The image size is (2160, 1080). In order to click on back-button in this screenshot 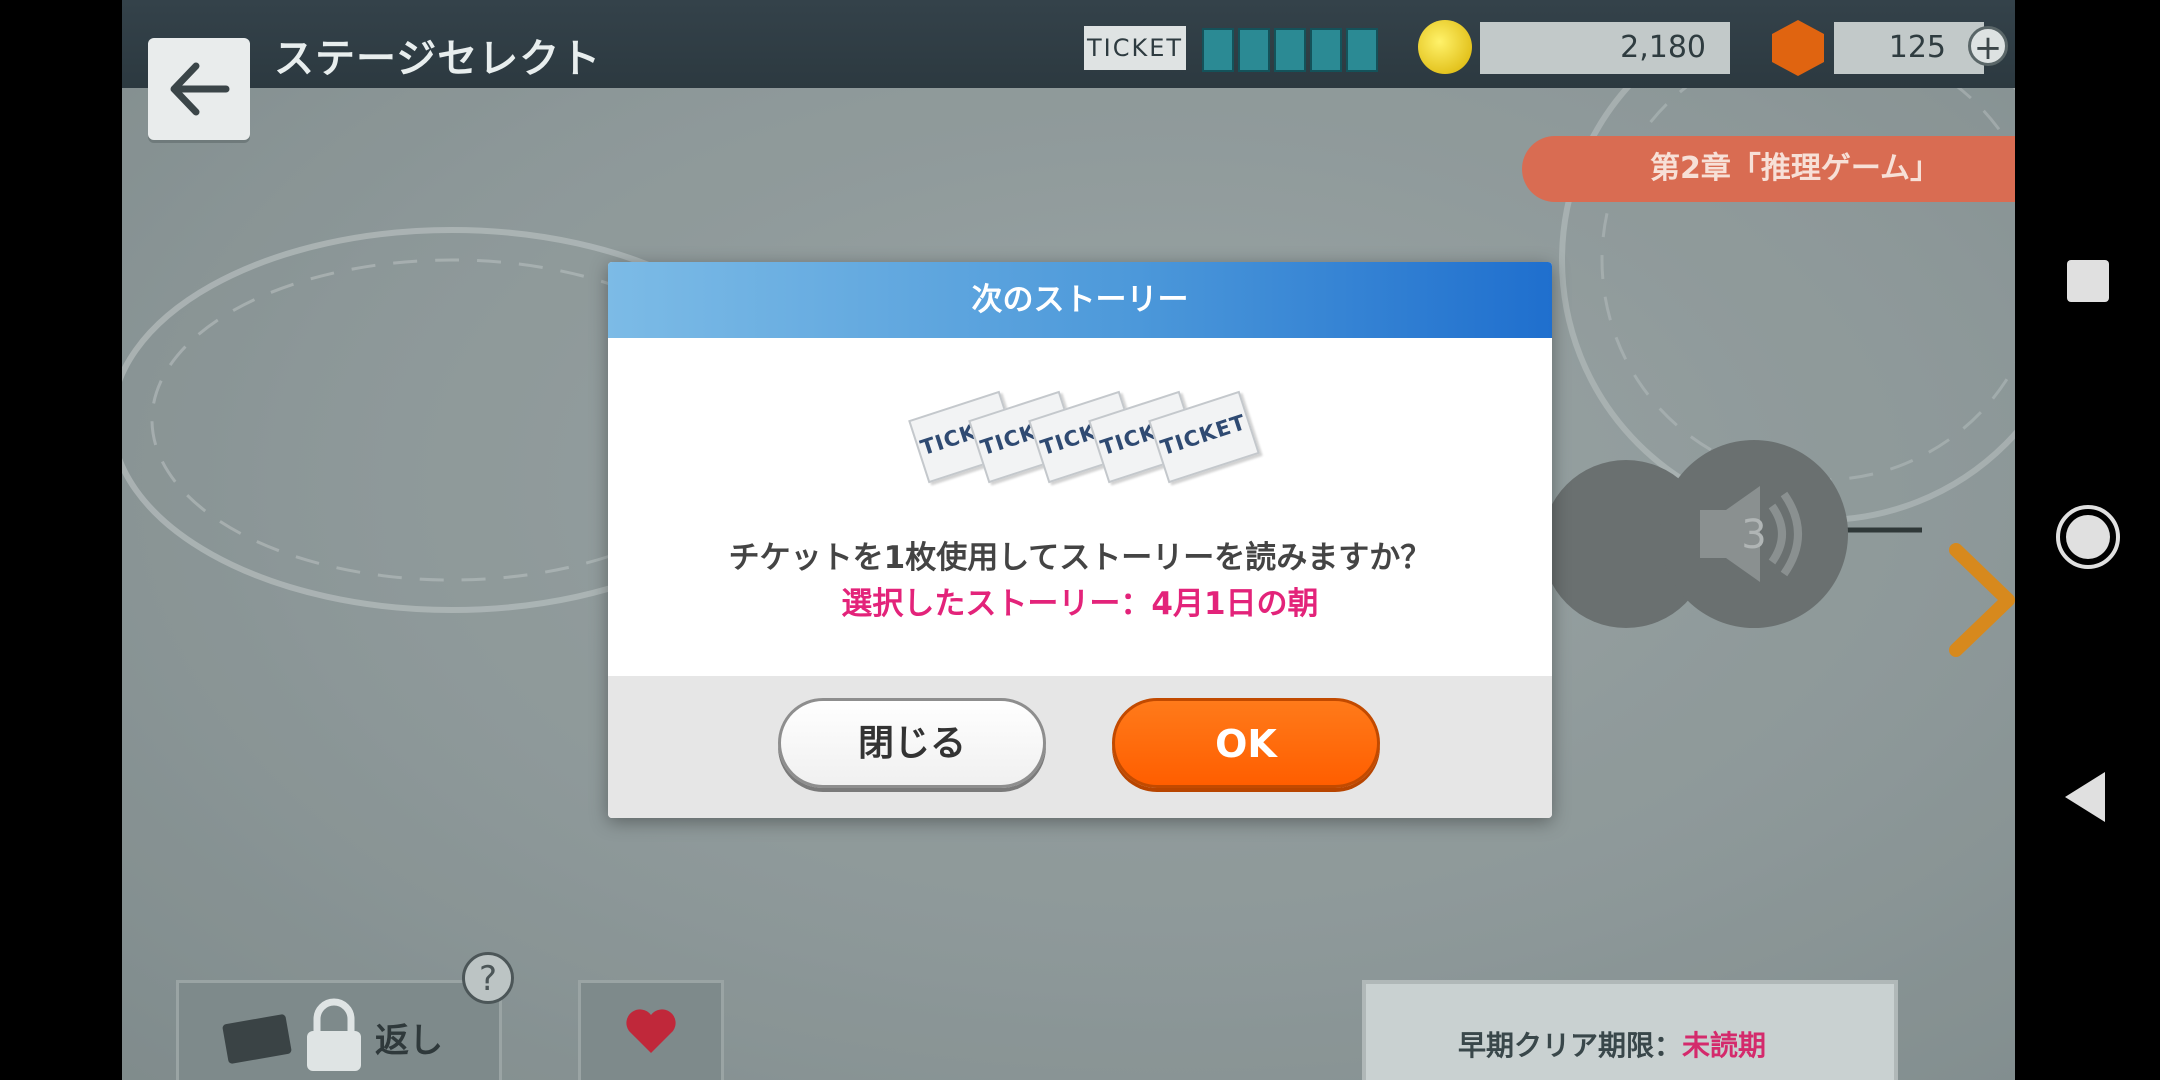, I will do `click(199, 89)`.